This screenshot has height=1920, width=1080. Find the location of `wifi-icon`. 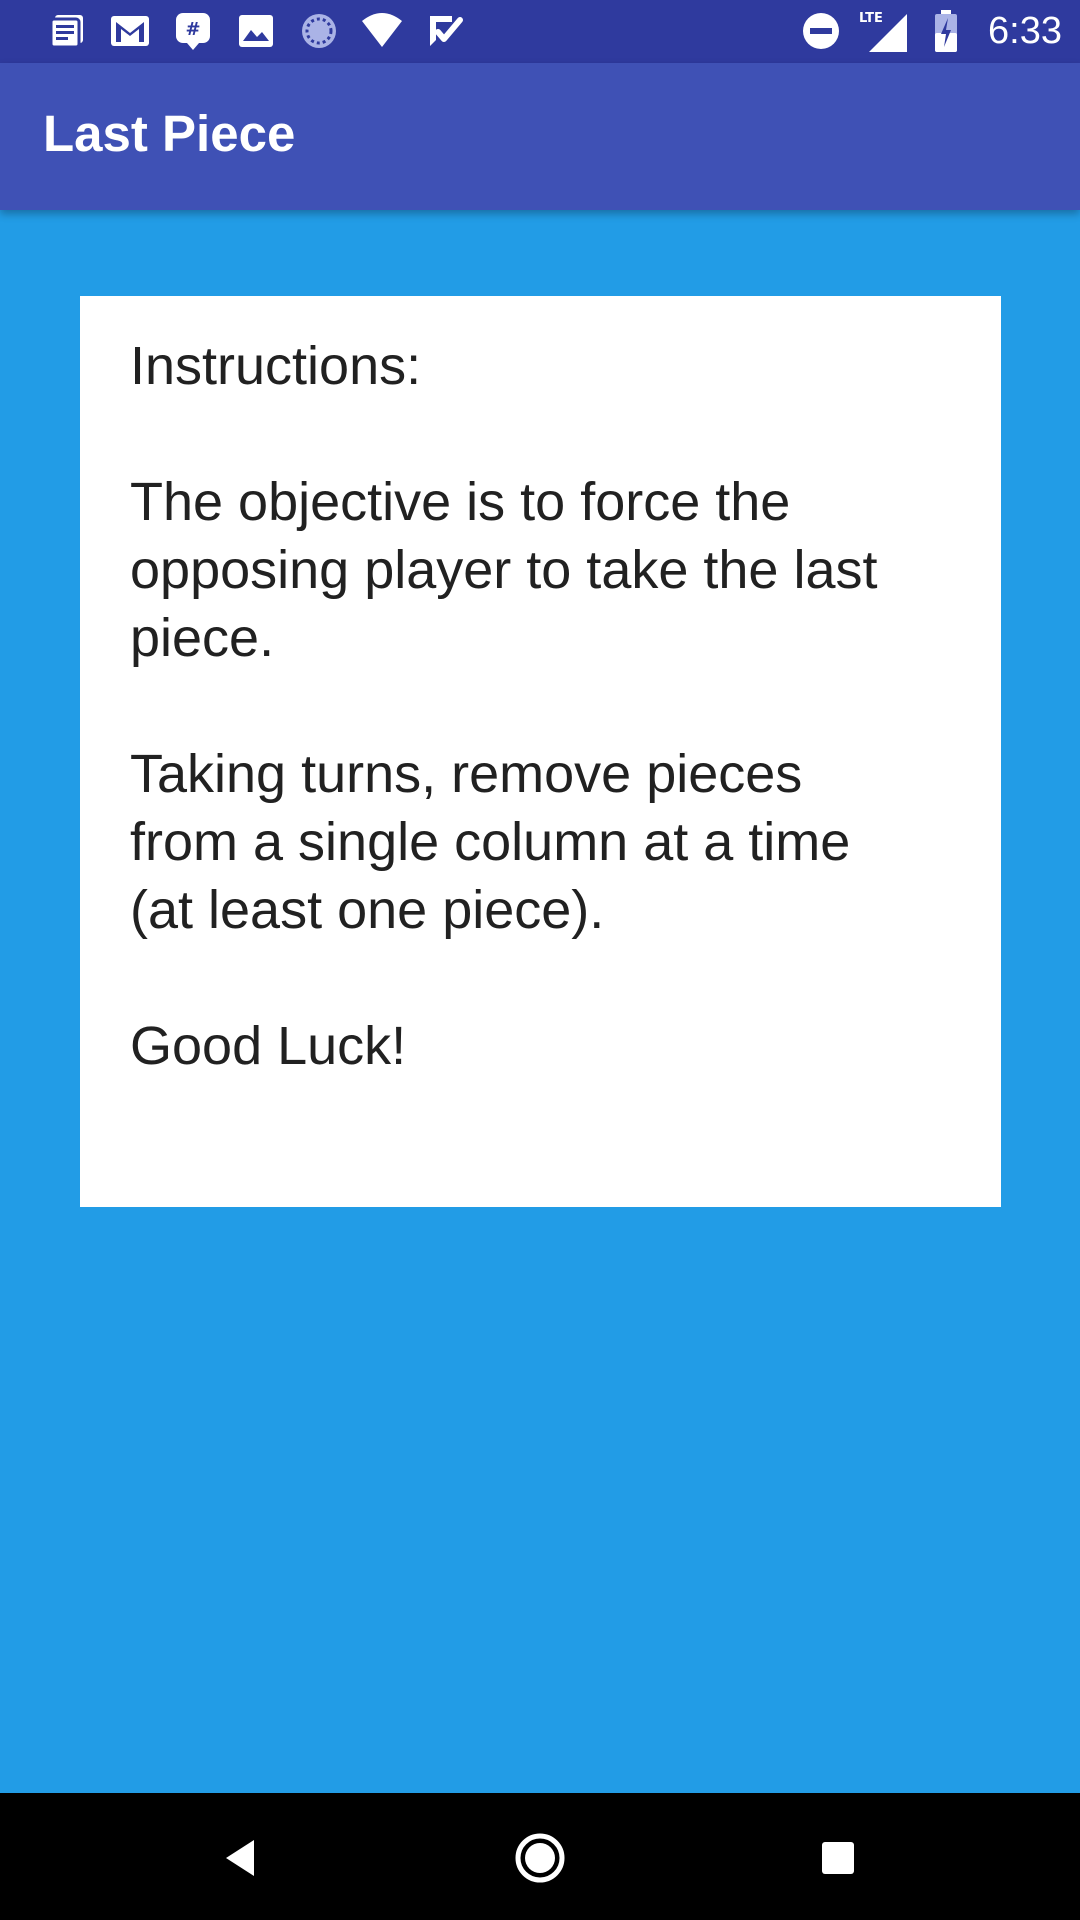

wifi-icon is located at coordinates (381, 31).